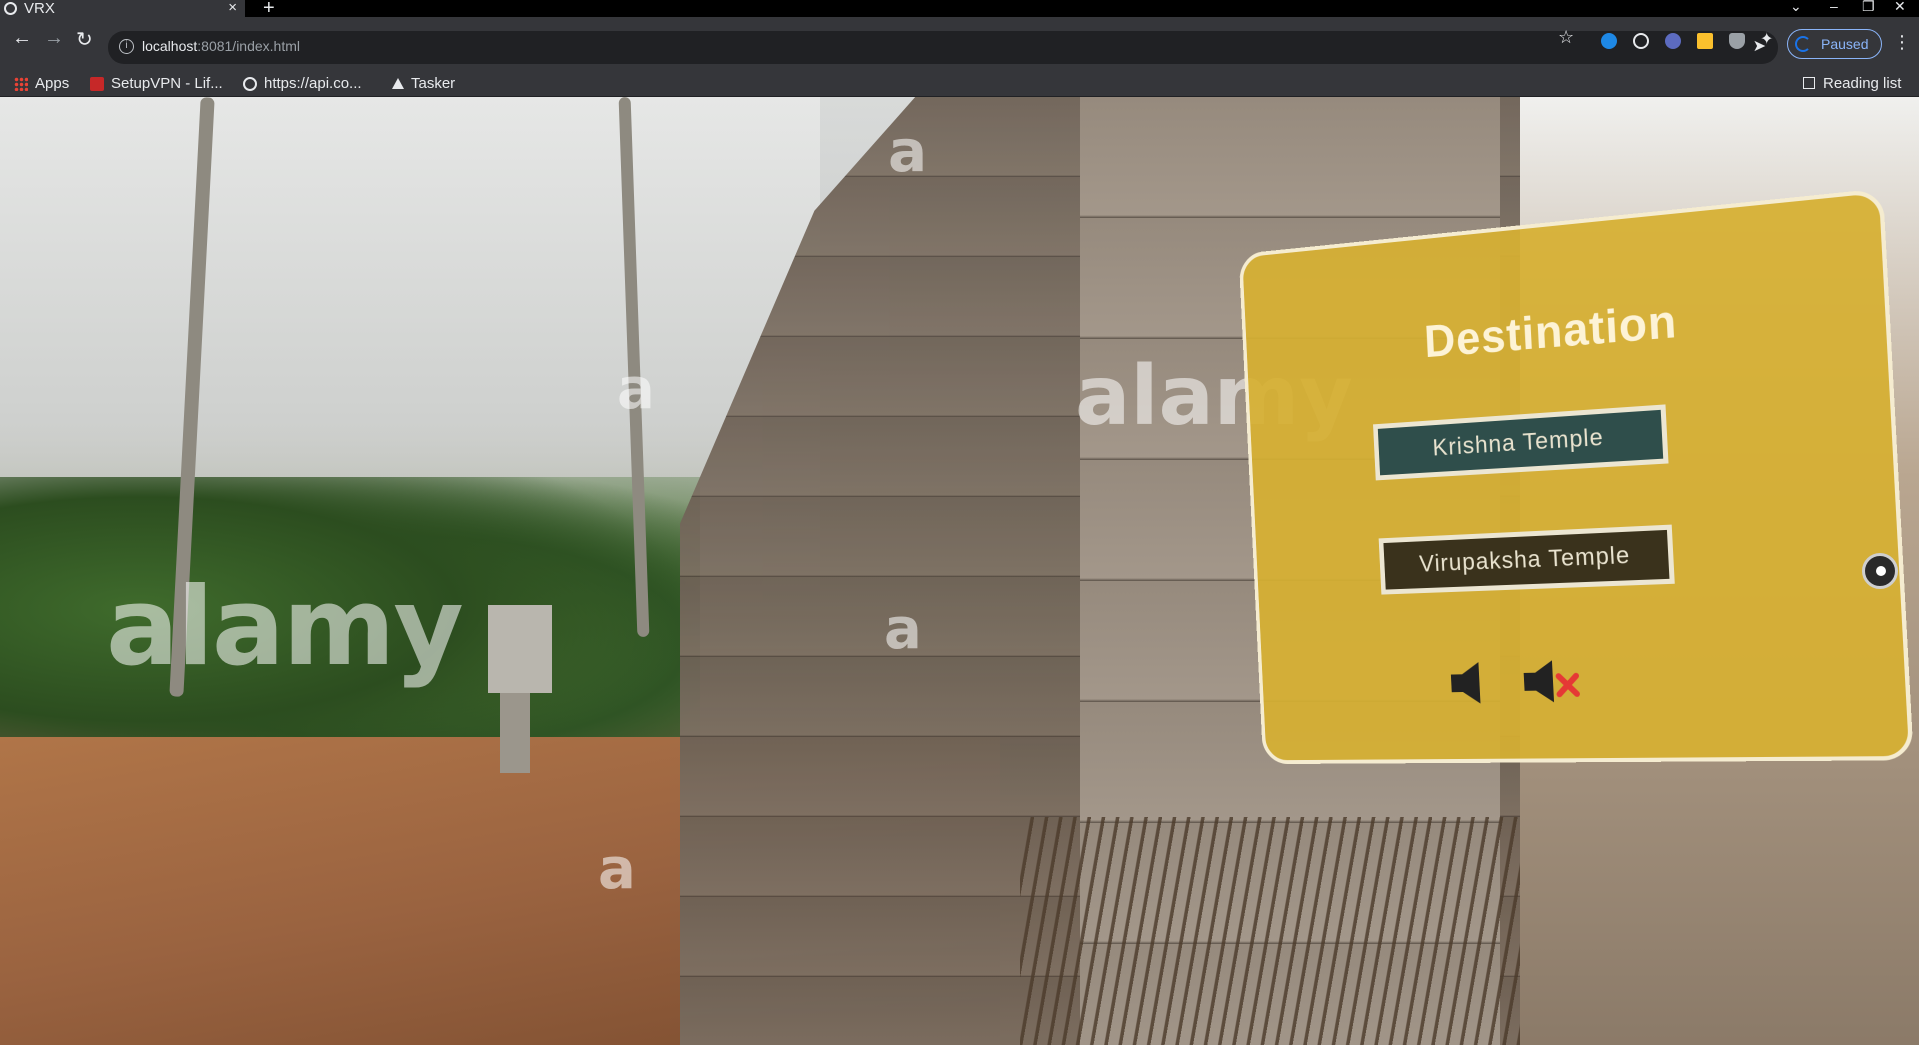 The image size is (1919, 1045). What do you see at coordinates (1270, 931) in the screenshot?
I see `iron-railing` at bounding box center [1270, 931].